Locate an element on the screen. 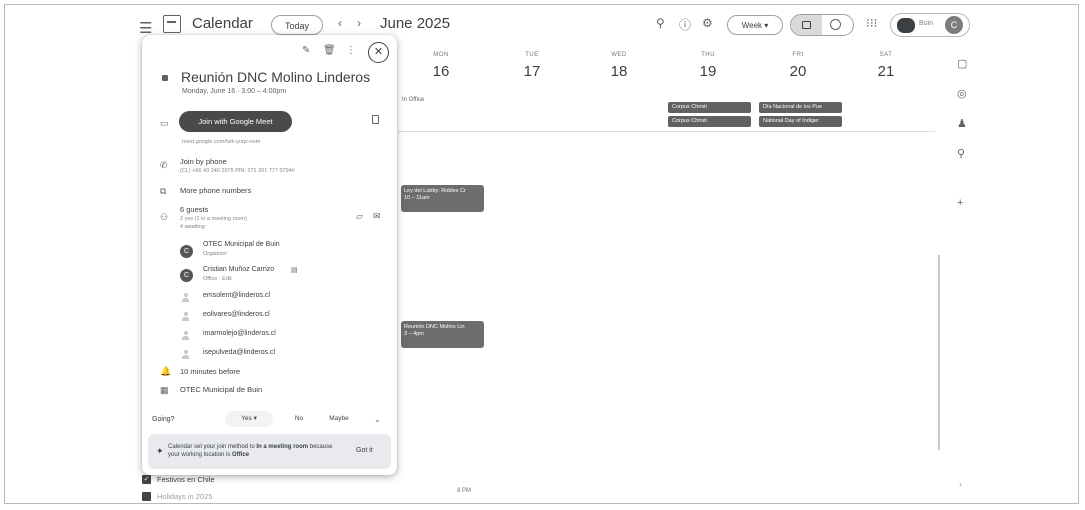 This screenshot has height=510, width=1085. event-time: 10 – 11am is located at coordinates (417, 198).